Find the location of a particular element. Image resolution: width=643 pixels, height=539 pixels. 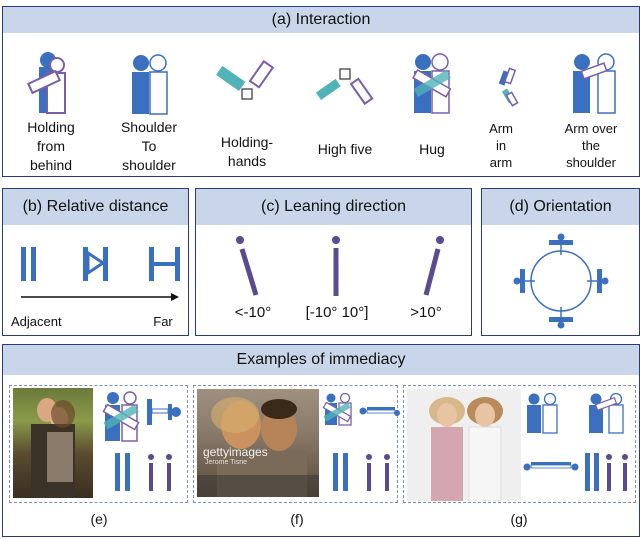

watermark-subtext: Jerome Tisne is located at coordinates (226, 462).